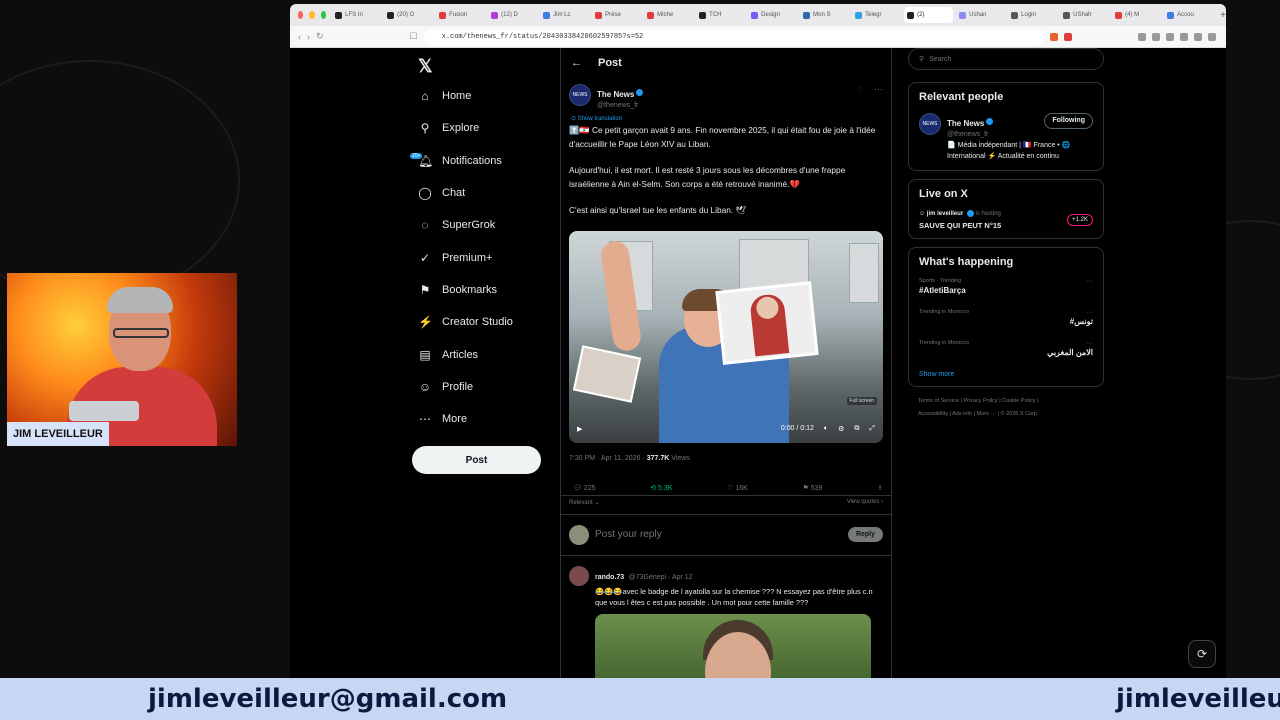 Image resolution: width=1280 pixels, height=720 pixels. What do you see at coordinates (668, 15) in the screenshot?
I see `browser-tab: Miche` at bounding box center [668, 15].